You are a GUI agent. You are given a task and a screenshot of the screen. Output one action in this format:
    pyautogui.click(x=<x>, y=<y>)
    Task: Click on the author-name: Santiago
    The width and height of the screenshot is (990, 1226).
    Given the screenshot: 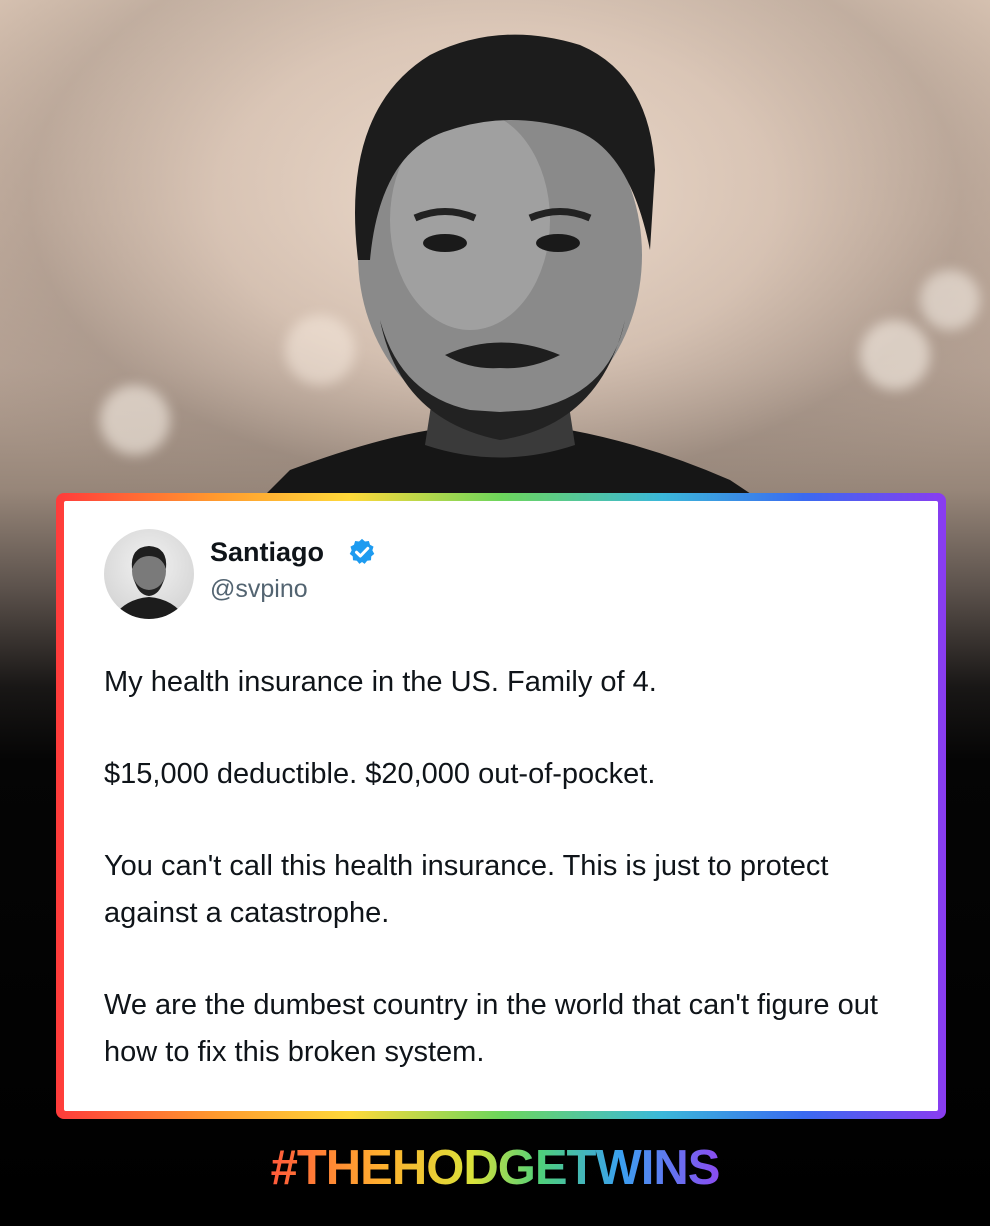 What is the action you would take?
    pyautogui.click(x=267, y=552)
    